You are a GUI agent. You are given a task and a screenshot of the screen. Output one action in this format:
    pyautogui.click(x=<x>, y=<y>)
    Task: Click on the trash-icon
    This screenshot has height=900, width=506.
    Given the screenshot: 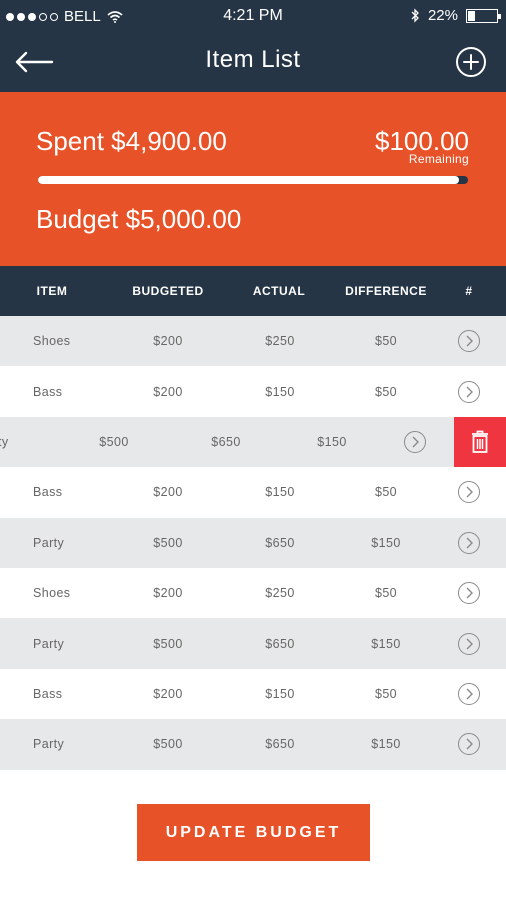 What is the action you would take?
    pyautogui.click(x=480, y=441)
    